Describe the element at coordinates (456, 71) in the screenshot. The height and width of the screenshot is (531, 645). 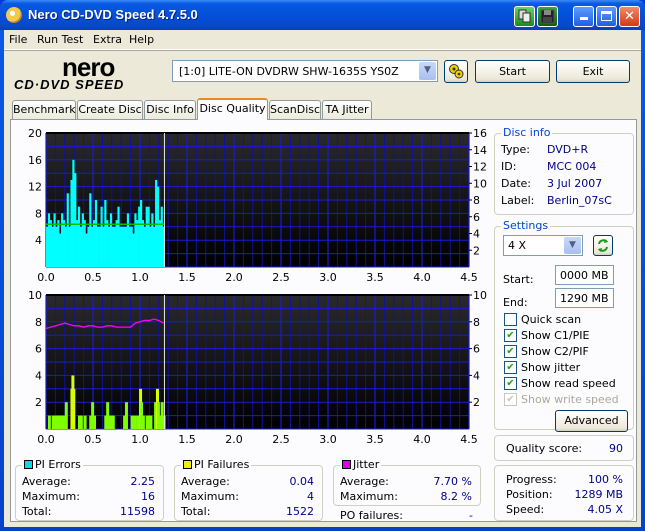
I see `drive-refresh-button` at that location.